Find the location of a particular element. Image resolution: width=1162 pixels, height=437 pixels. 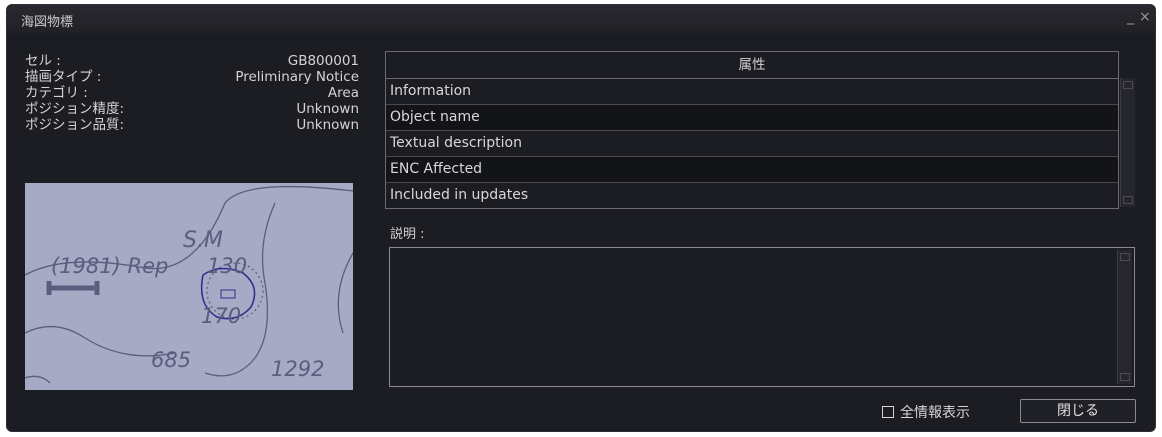

info-label: セル : is located at coordinates (43, 61).